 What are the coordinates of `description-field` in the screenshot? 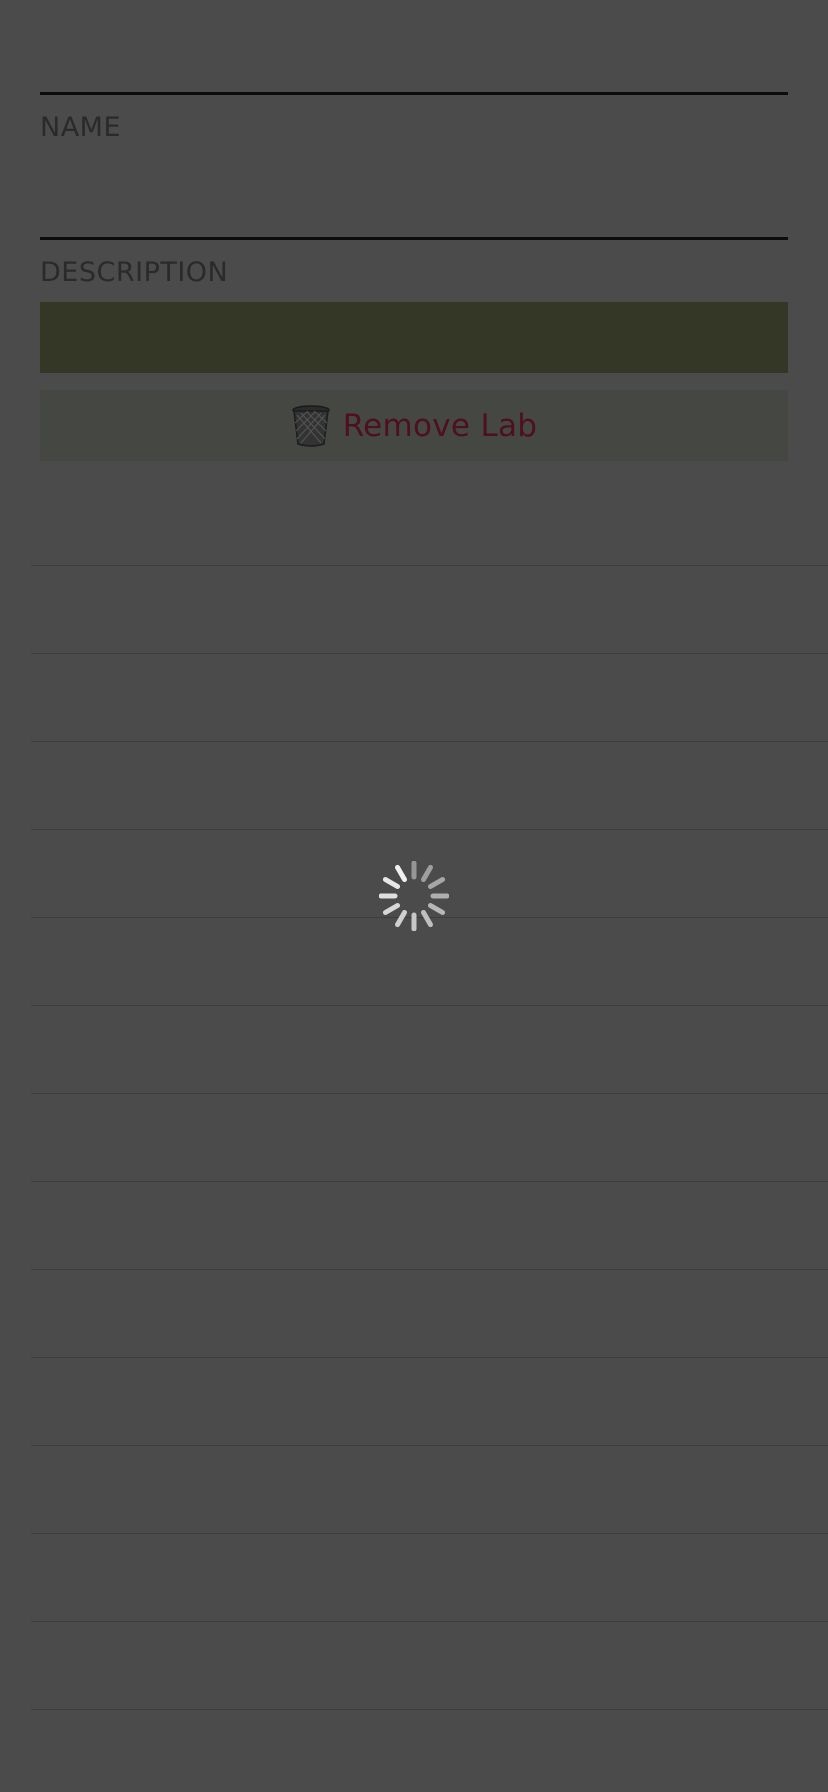 It's located at (414, 337).